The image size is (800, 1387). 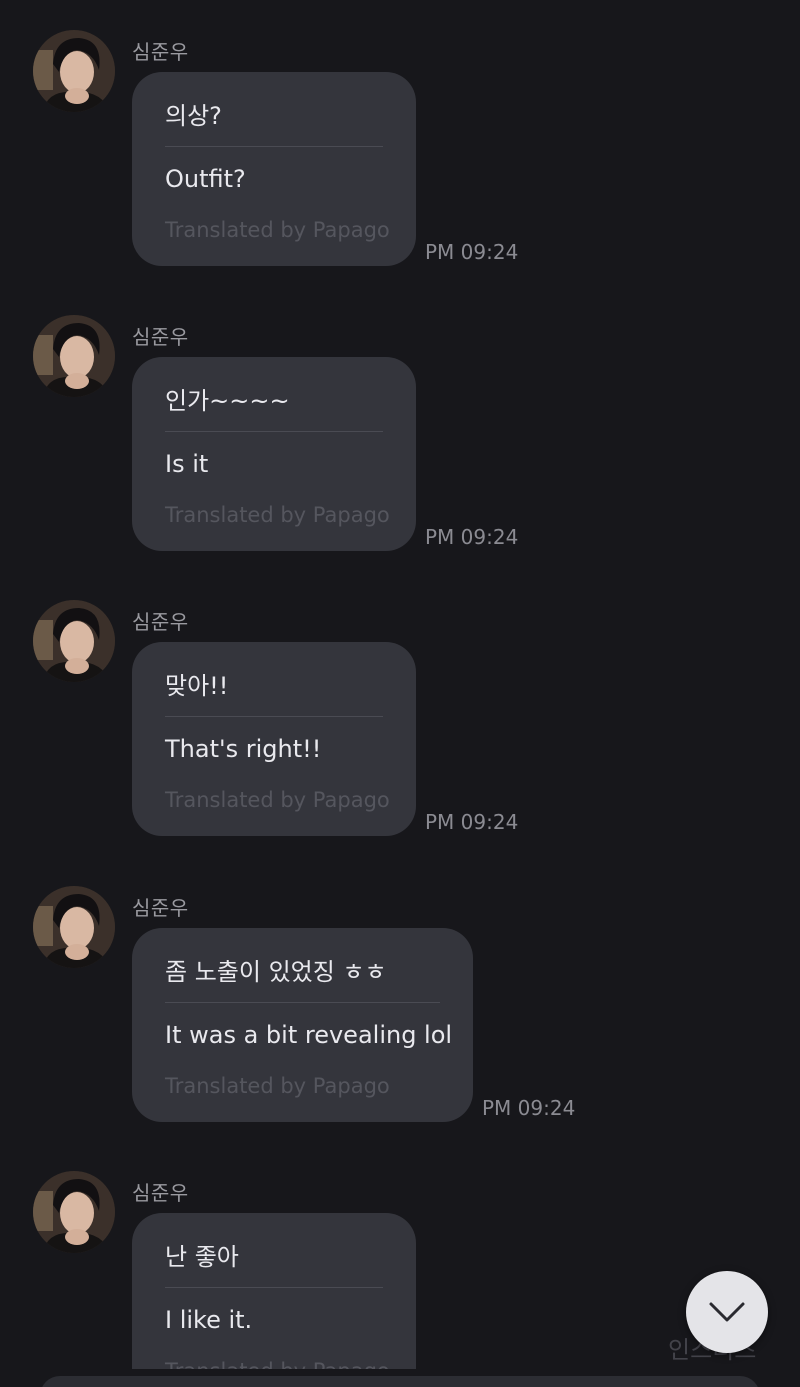 What do you see at coordinates (202, 1257) in the screenshot?
I see `original-text: 난 좋아` at bounding box center [202, 1257].